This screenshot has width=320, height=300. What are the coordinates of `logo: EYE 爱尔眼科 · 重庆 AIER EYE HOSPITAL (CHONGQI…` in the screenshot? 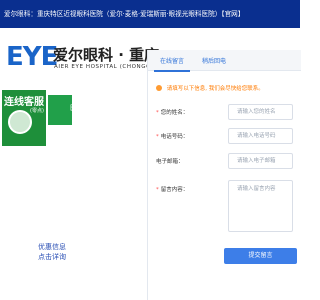 It's located at (82, 58).